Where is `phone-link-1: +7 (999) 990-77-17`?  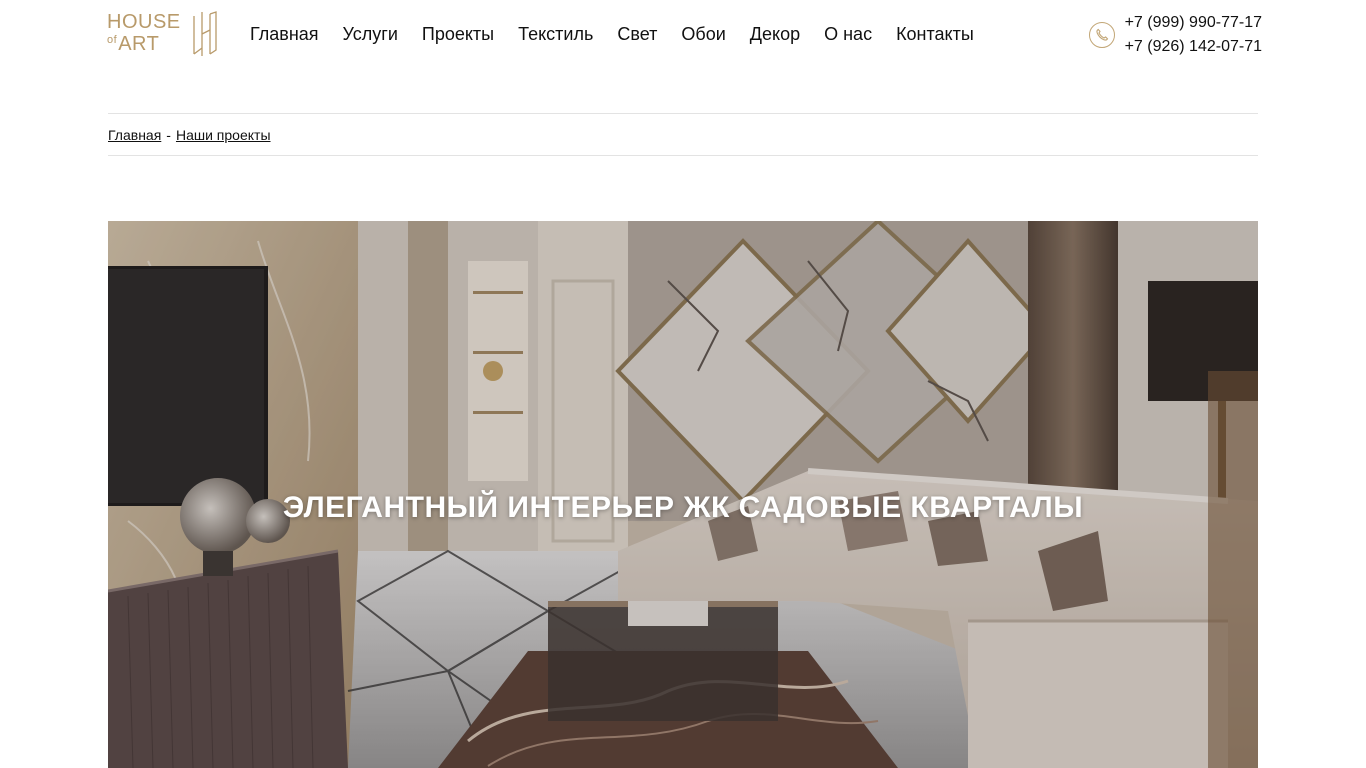 phone-link-1: +7 (999) 990-77-17 is located at coordinates (1193, 23).